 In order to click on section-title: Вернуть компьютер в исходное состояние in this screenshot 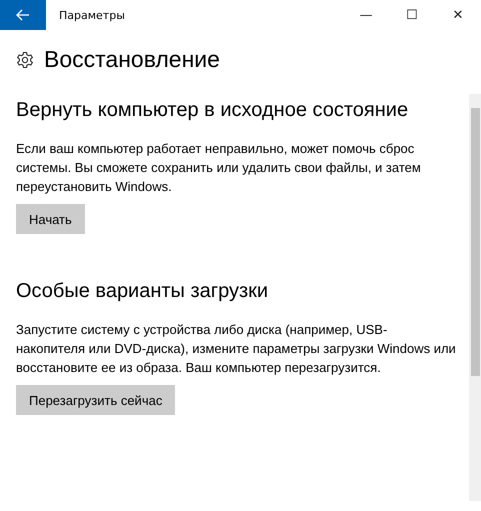, I will do `click(213, 110)`.